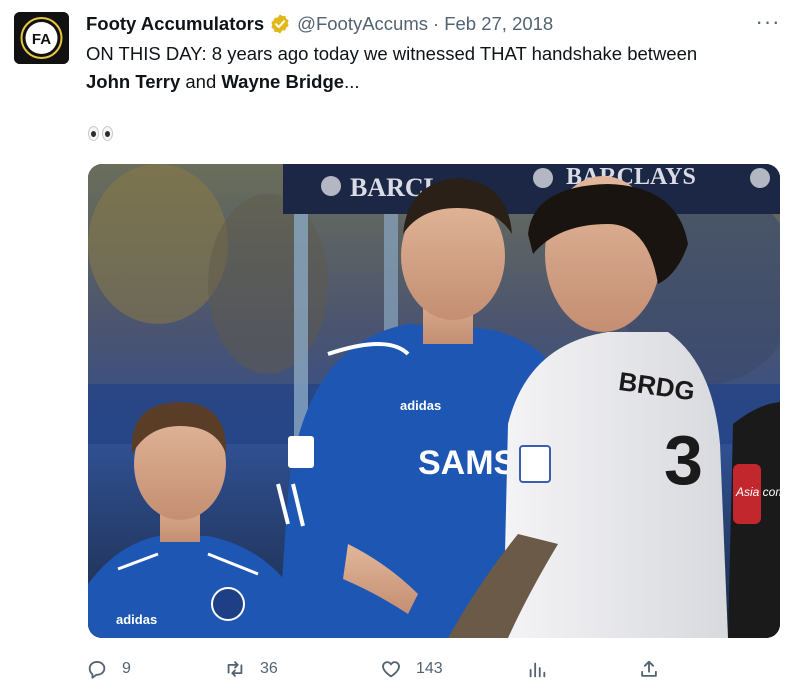  What do you see at coordinates (362, 24) in the screenshot?
I see `author-handle: @FootyAccums` at bounding box center [362, 24].